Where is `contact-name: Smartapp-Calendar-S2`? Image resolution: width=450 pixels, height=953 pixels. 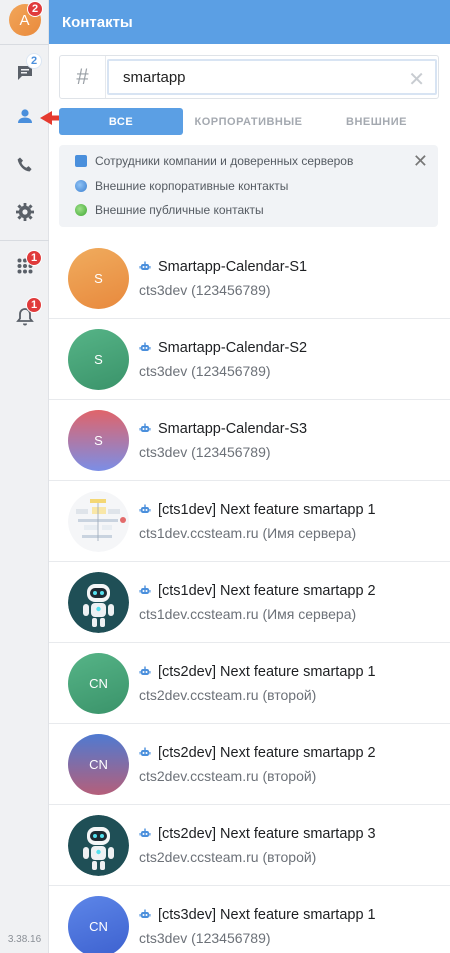 contact-name: Smartapp-Calendar-S2 is located at coordinates (223, 348).